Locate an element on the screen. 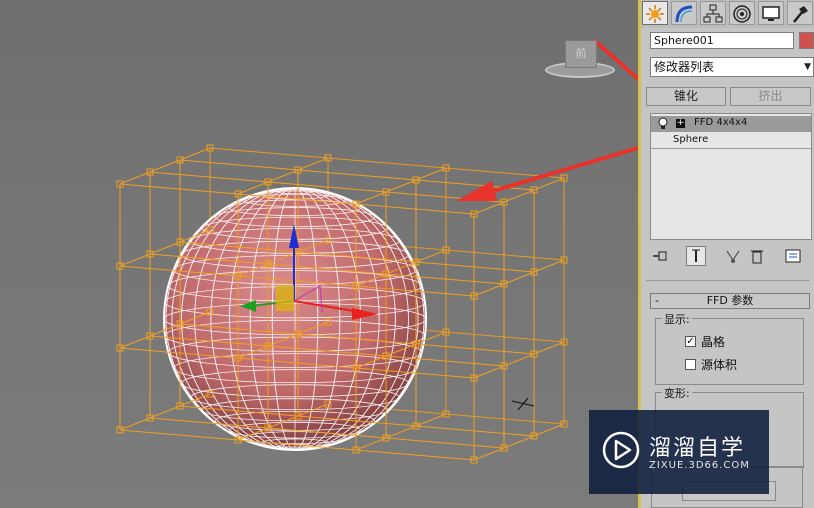 The width and height of the screenshot is (814, 508). stack-item-ffd: + FFD 4x4x4 is located at coordinates (731, 124).